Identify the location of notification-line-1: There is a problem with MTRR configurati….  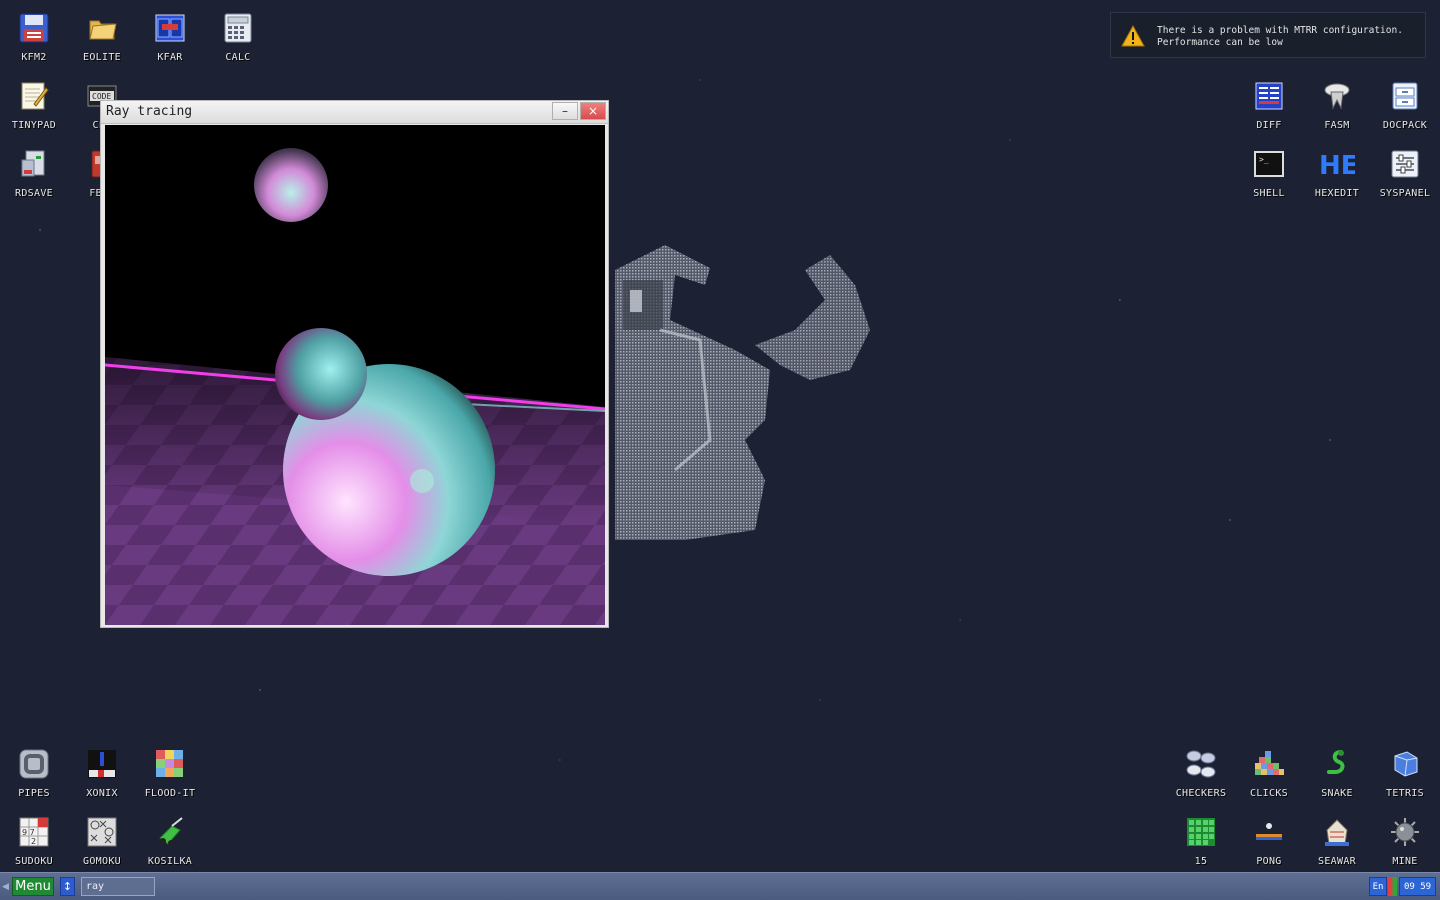
(1280, 30).